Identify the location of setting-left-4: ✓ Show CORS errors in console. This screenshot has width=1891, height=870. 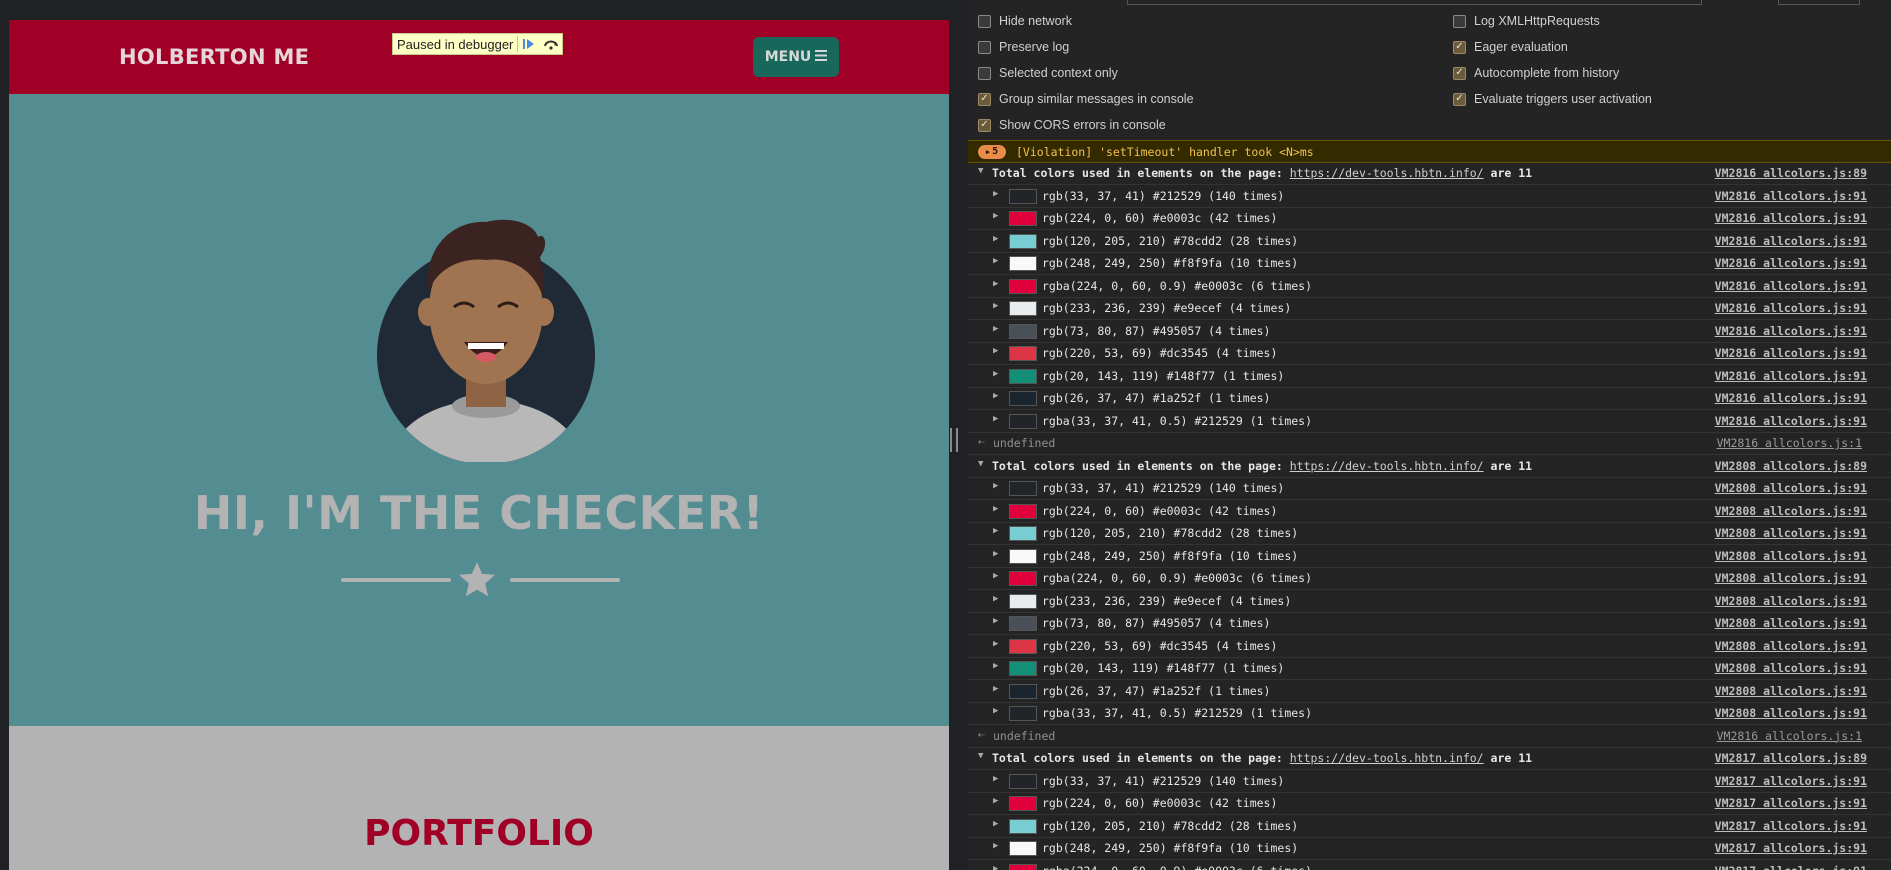
(1072, 125).